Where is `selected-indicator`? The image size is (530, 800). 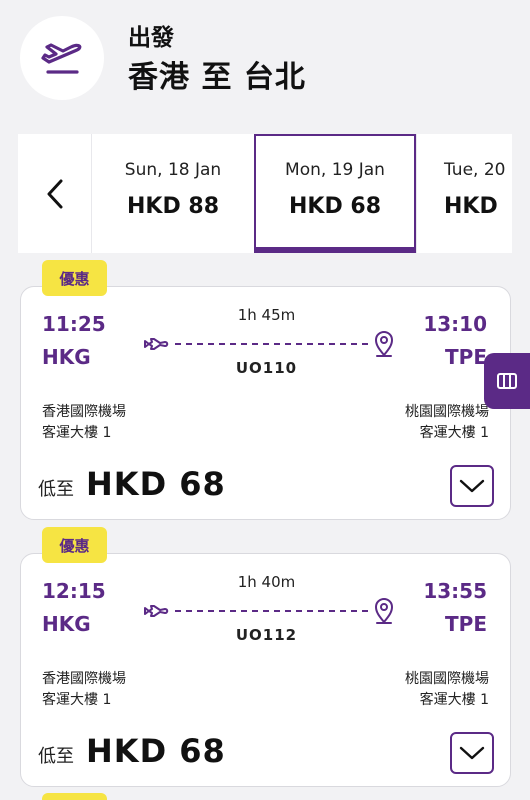 selected-indicator is located at coordinates (335, 250).